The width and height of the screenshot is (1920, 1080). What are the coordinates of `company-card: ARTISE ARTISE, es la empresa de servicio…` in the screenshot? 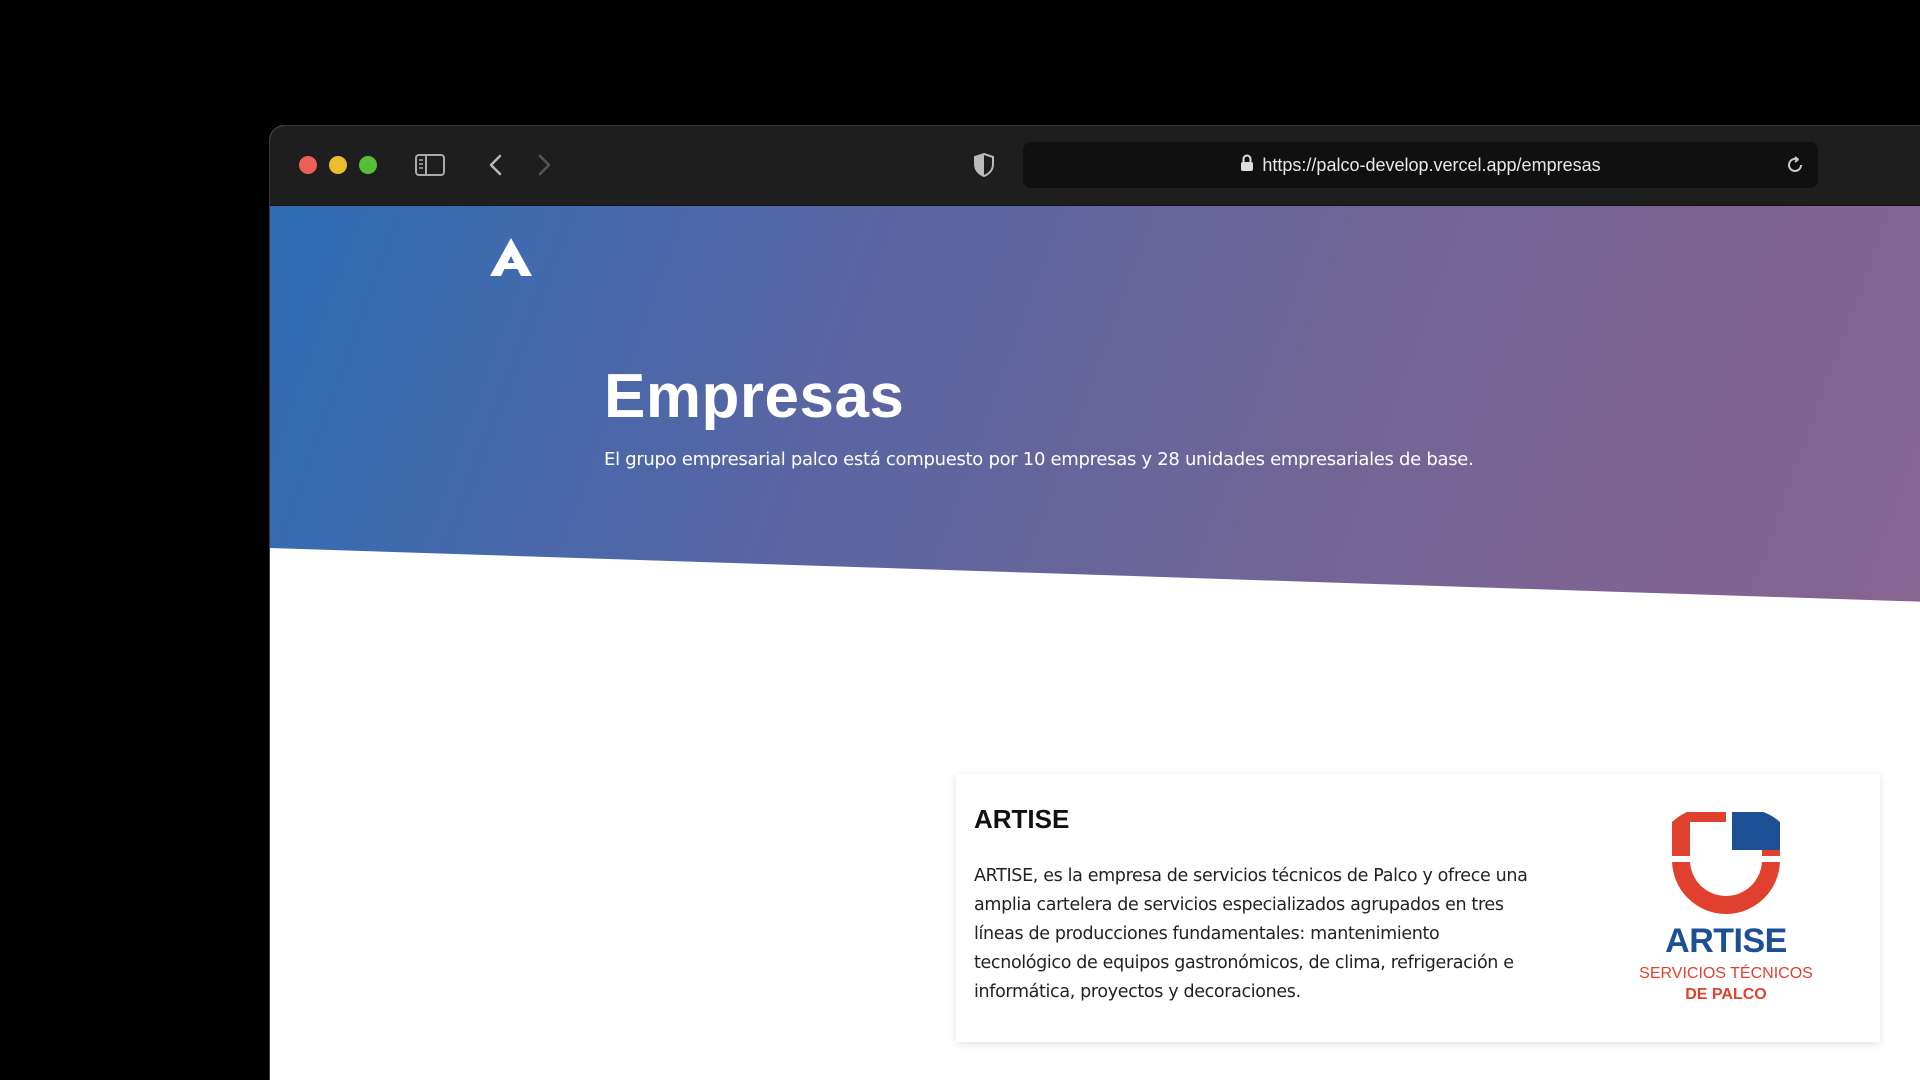 It's located at (1418, 908).